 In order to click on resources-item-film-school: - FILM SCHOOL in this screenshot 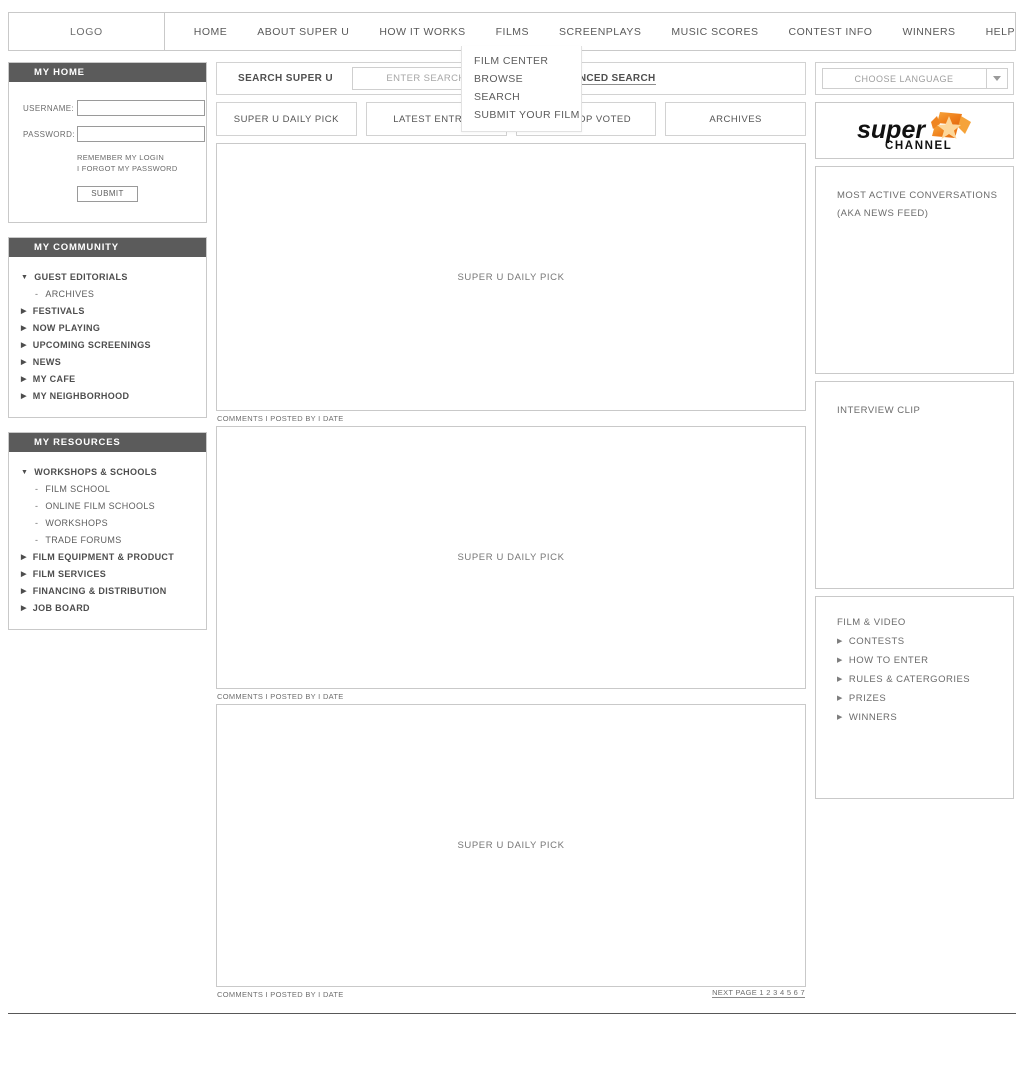, I will do `click(107, 489)`.